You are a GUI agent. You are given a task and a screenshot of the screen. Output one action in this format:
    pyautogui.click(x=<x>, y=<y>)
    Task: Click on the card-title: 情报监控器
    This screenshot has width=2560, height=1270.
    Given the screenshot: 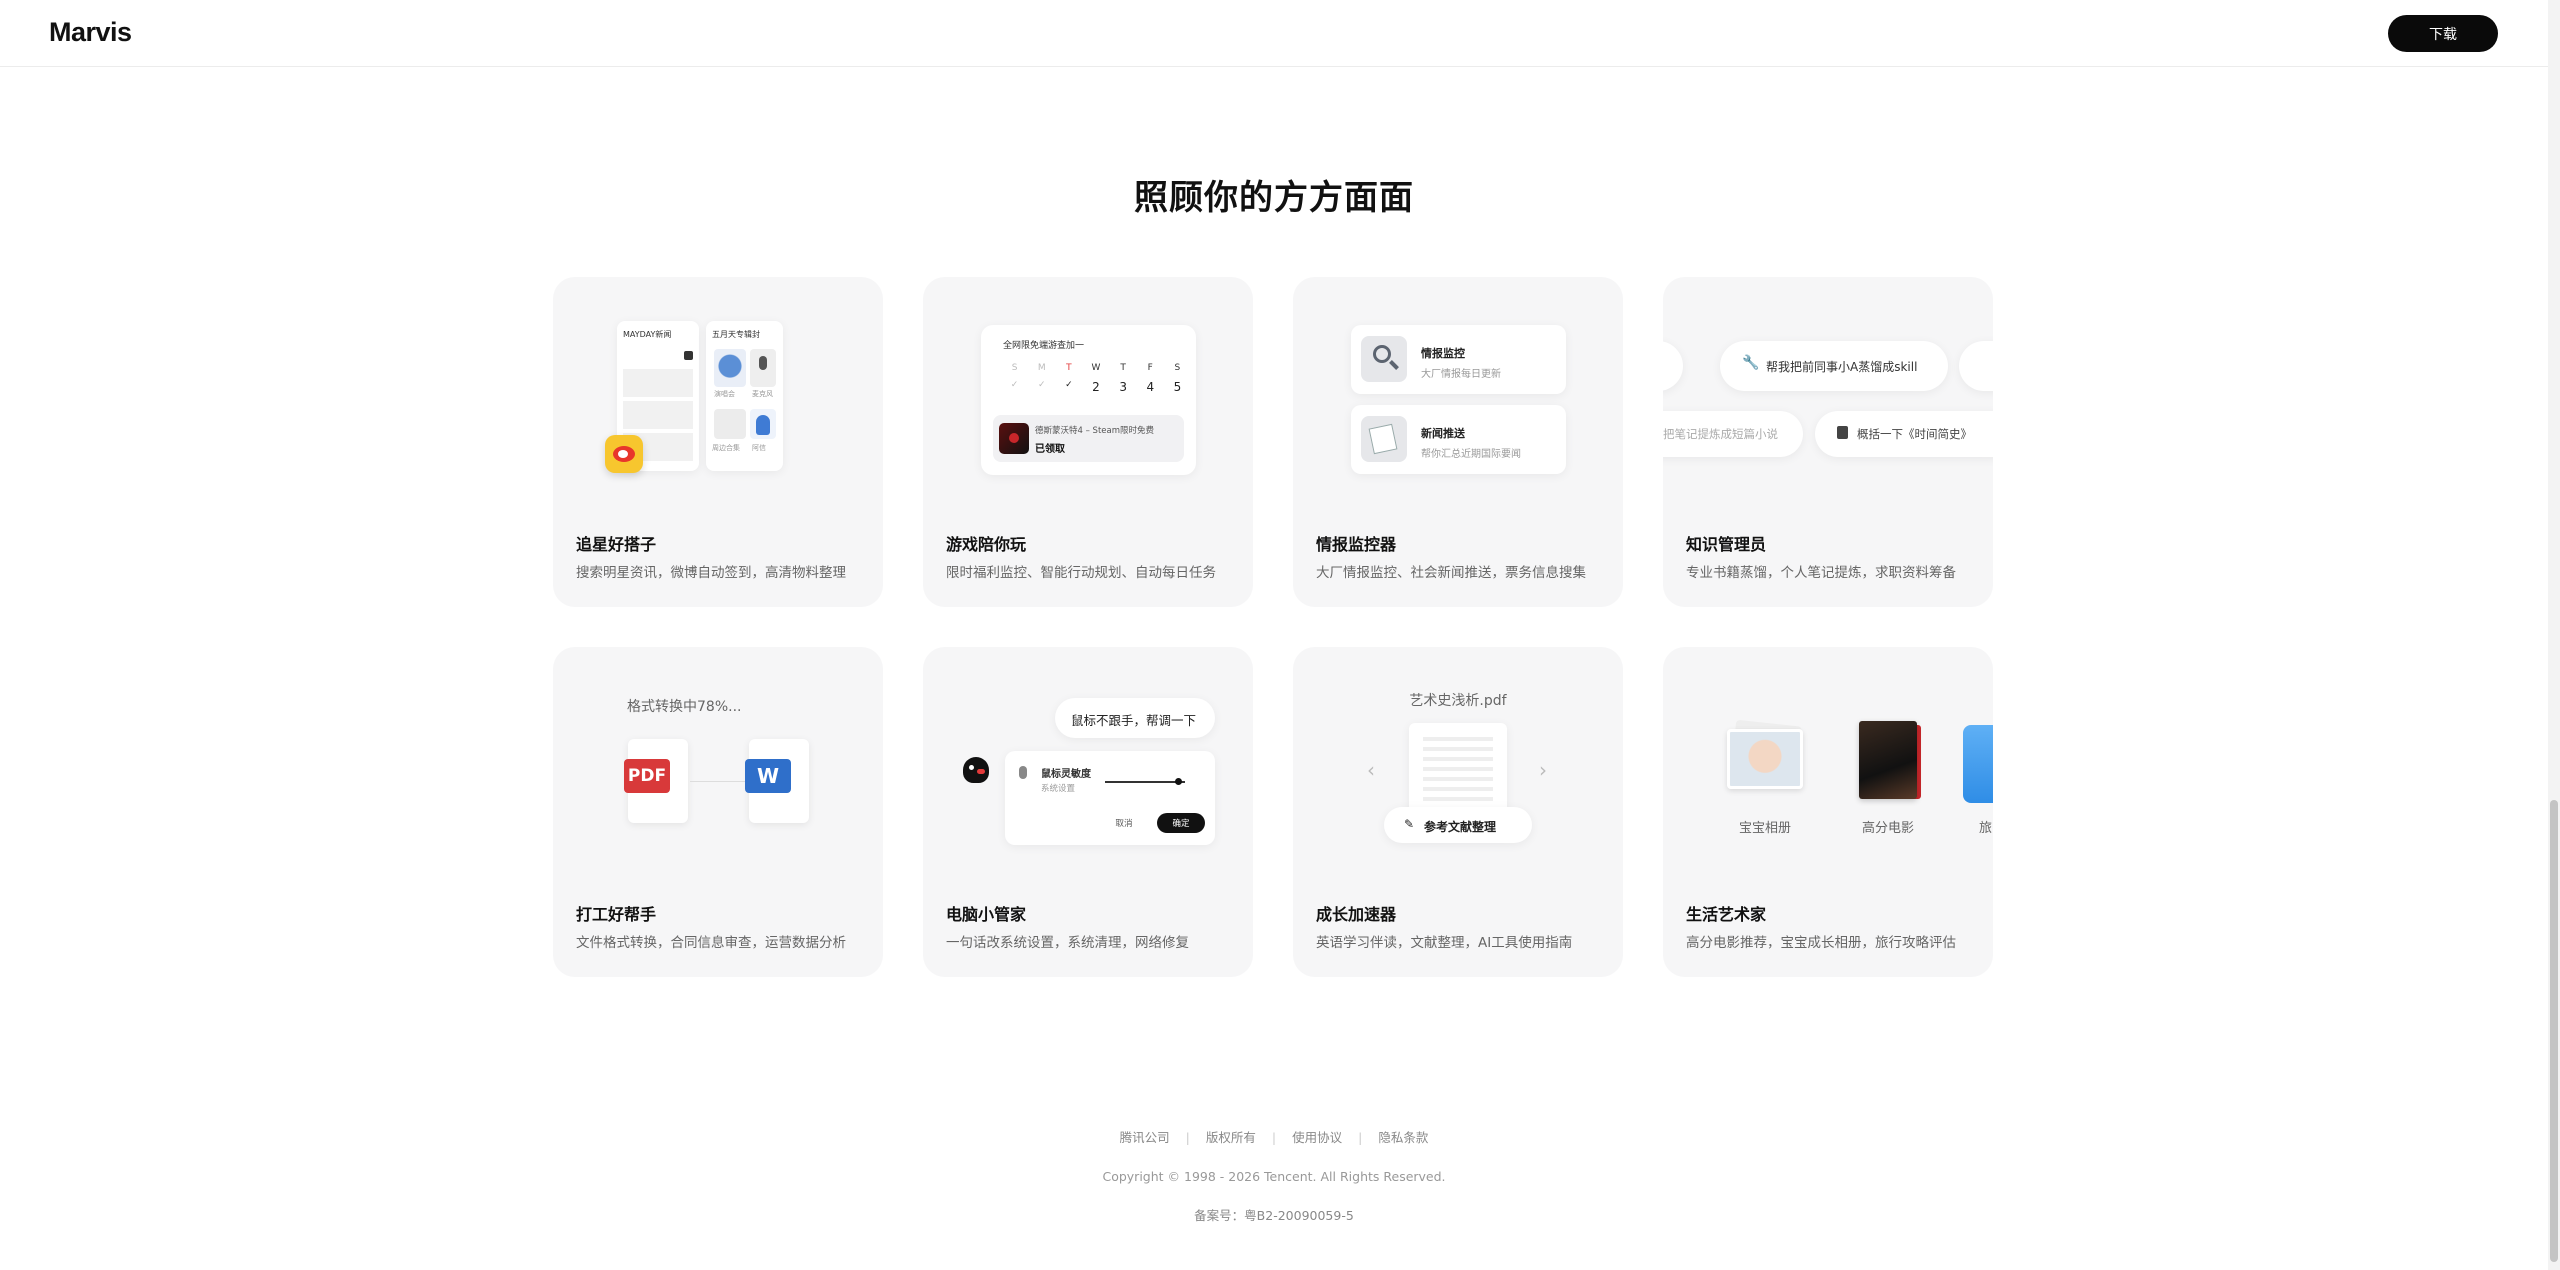 What is the action you would take?
    pyautogui.click(x=1356, y=544)
    